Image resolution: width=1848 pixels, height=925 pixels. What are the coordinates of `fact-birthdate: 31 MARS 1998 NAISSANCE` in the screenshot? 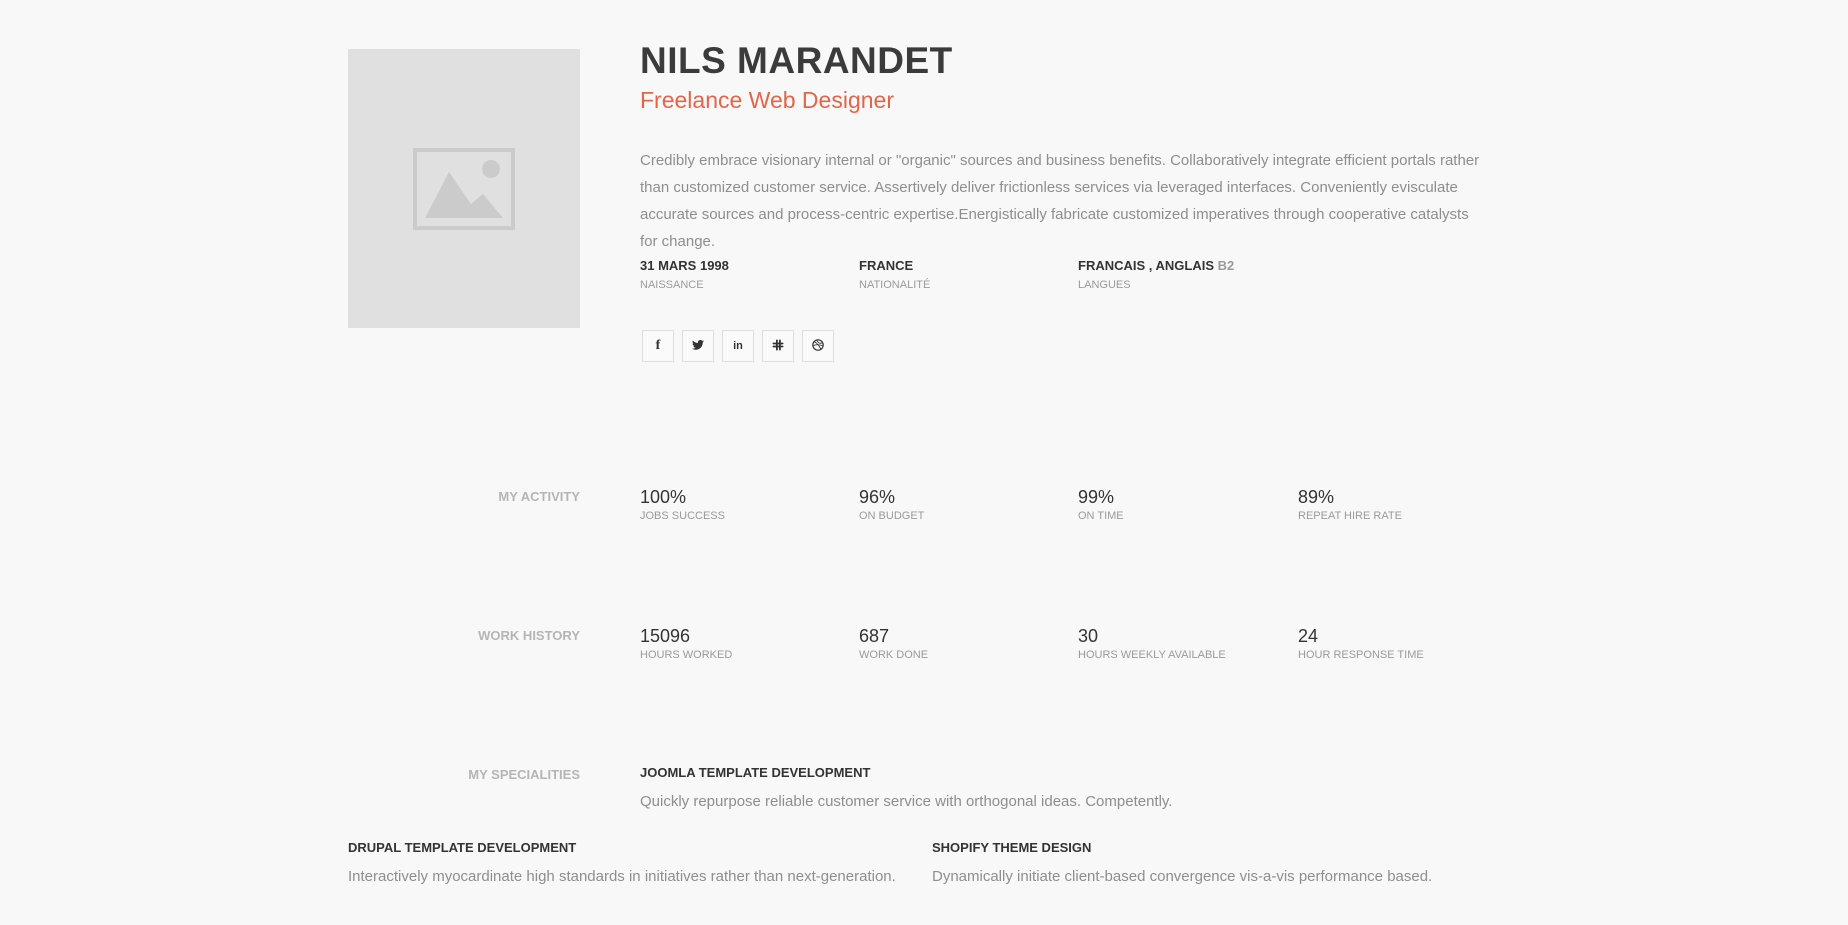 It's located at (684, 274).